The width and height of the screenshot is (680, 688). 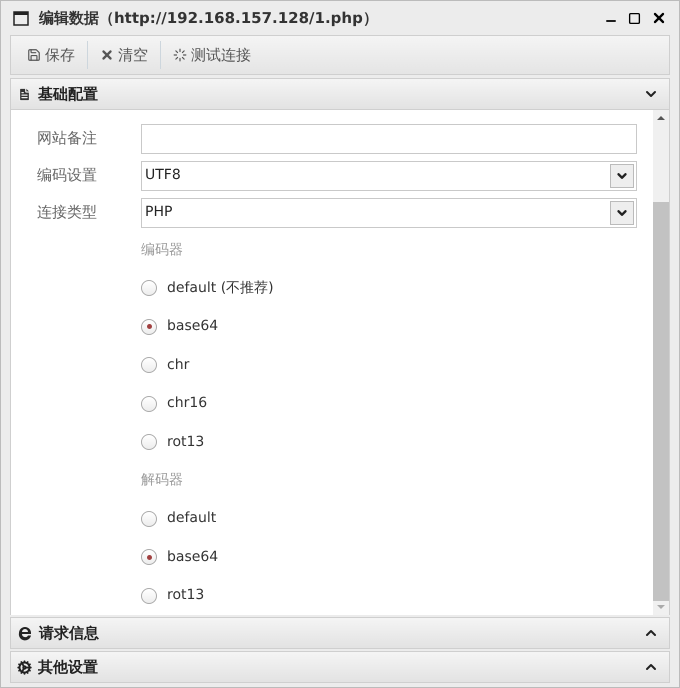 I want to click on window-title: 编辑数据（http://192.168.157.128/1.php）, so click(x=209, y=18).